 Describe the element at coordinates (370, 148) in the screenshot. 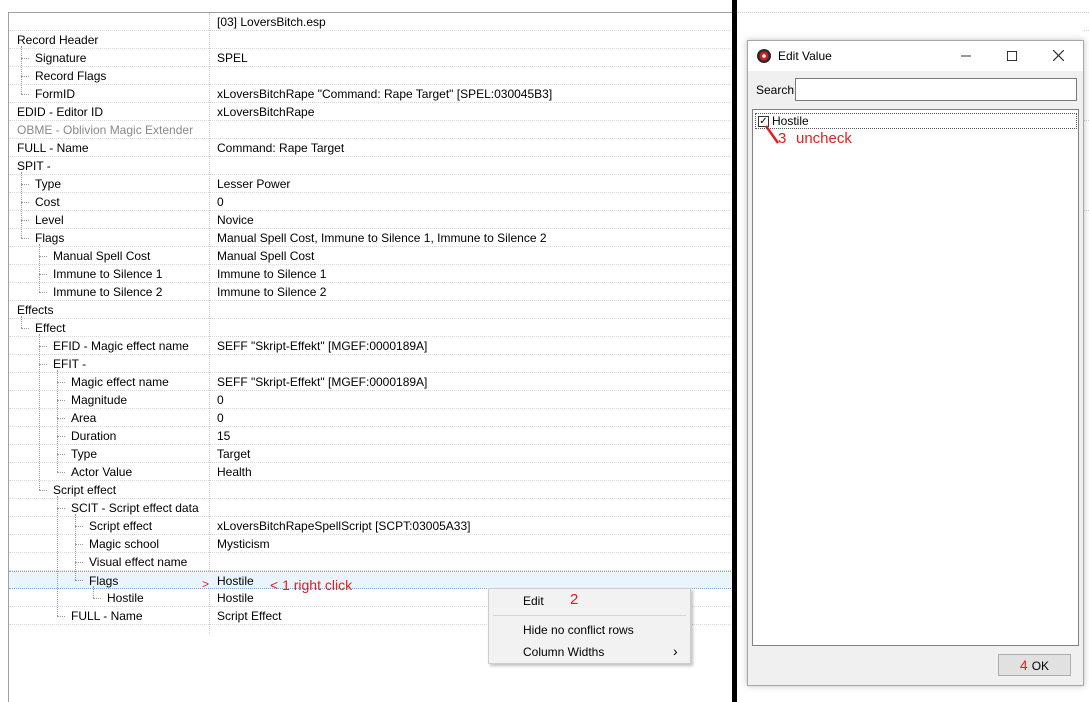

I see `tree-row: FULL - Name Command: Rape Target` at that location.